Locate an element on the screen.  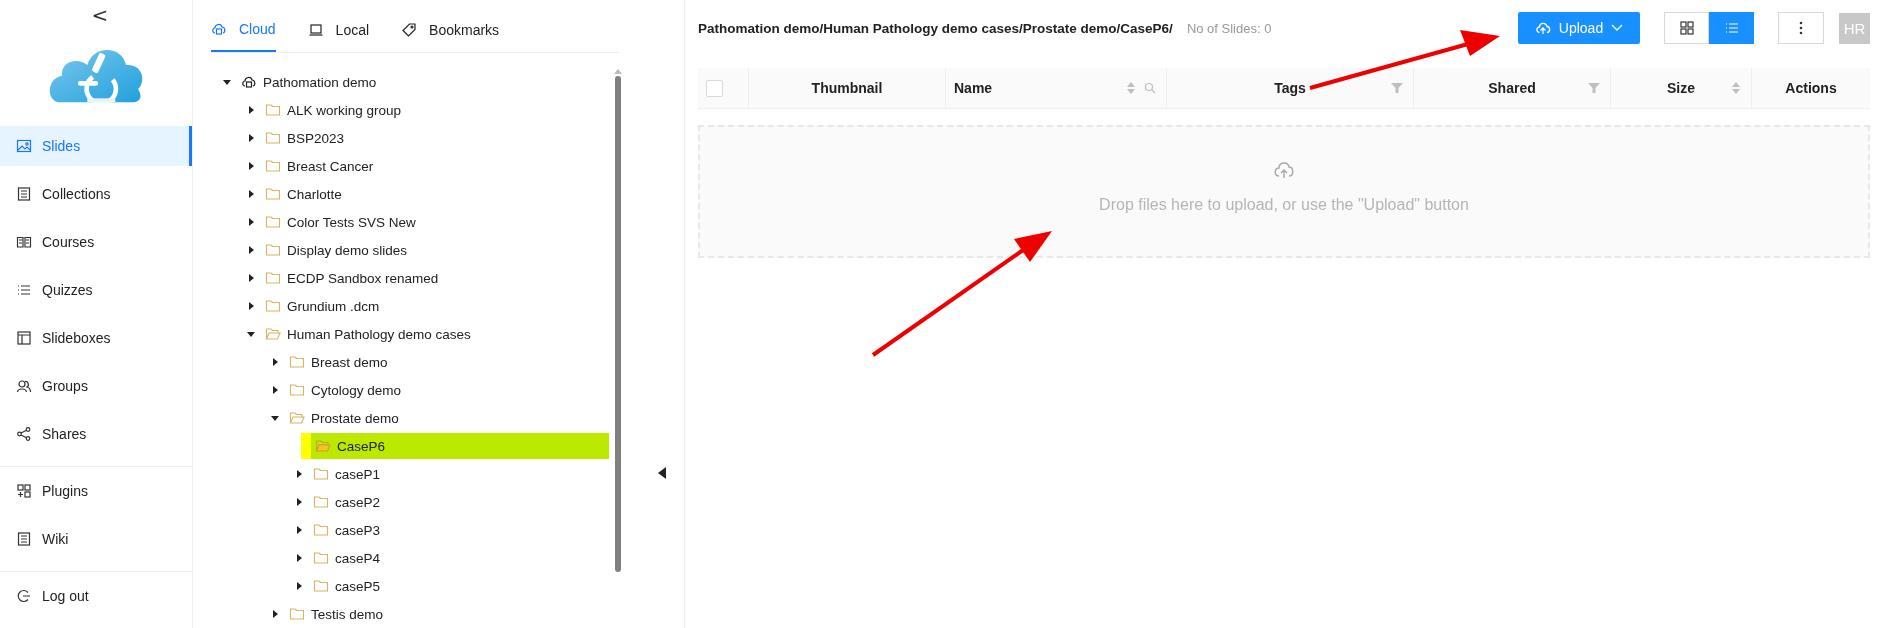
tree-node: Display demo slides is located at coordinates (335, 250).